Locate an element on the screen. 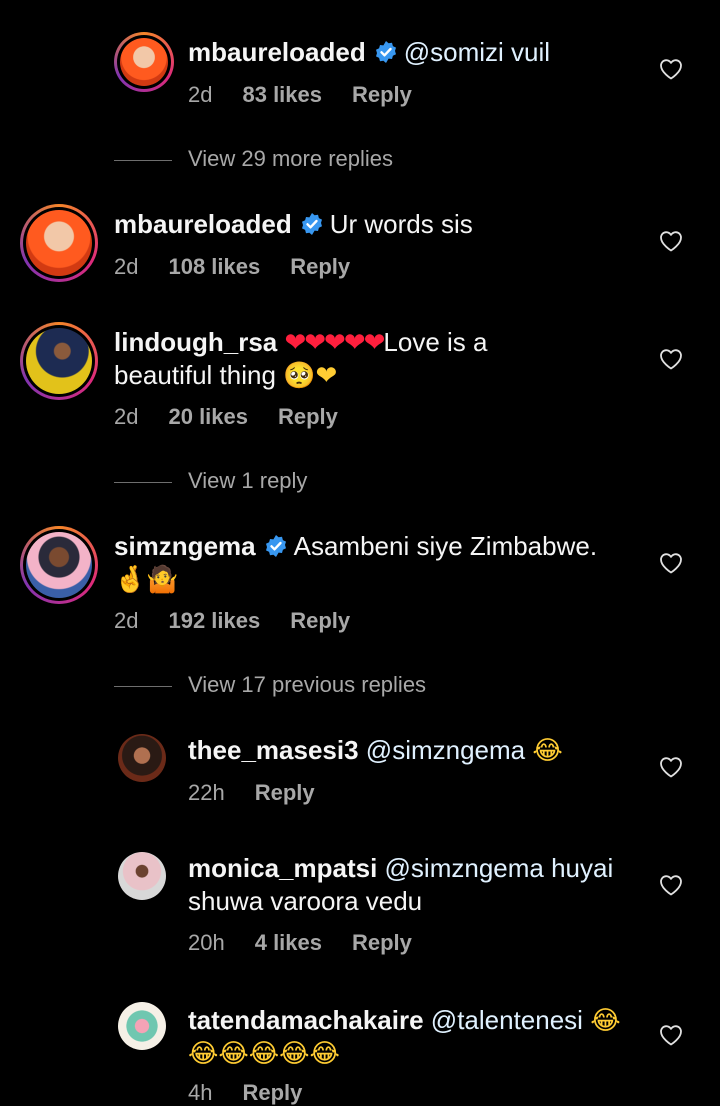  comment-text-line2: shuwa varoora vedu is located at coordinates (305, 901).